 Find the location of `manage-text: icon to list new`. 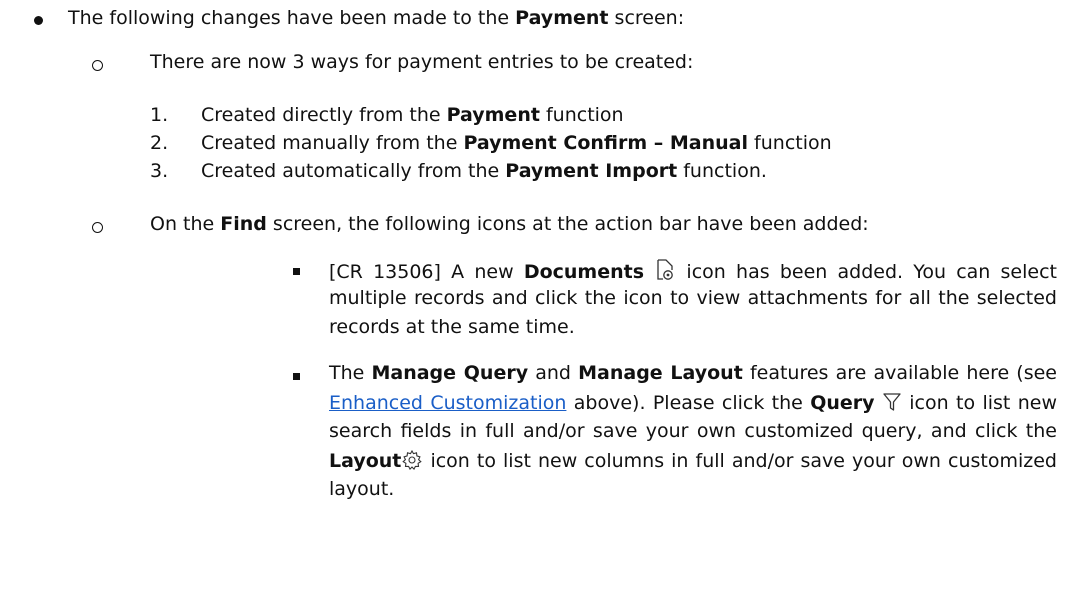

manage-text: icon to list new is located at coordinates (979, 403).